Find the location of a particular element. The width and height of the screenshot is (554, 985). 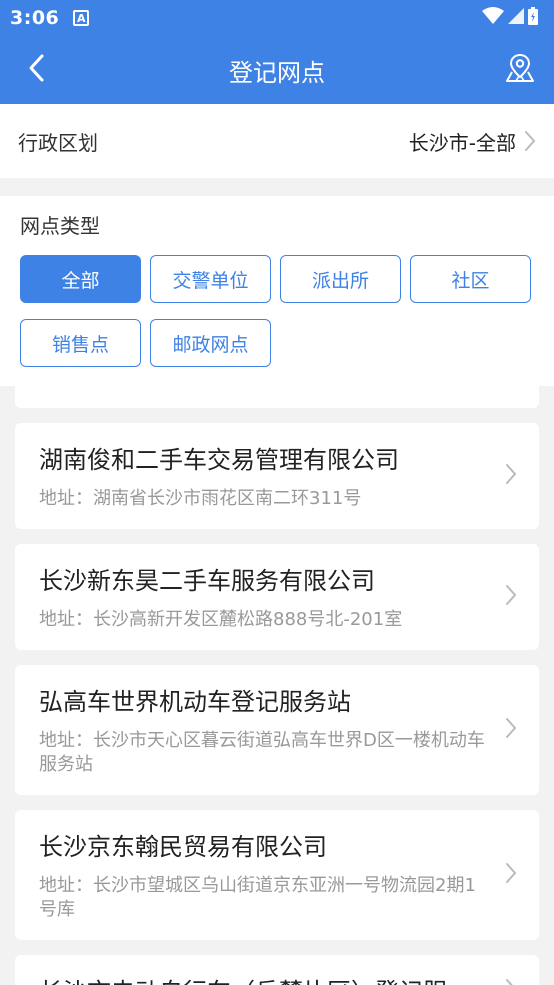

district-value: 长沙市-全部 is located at coordinates (462, 142).